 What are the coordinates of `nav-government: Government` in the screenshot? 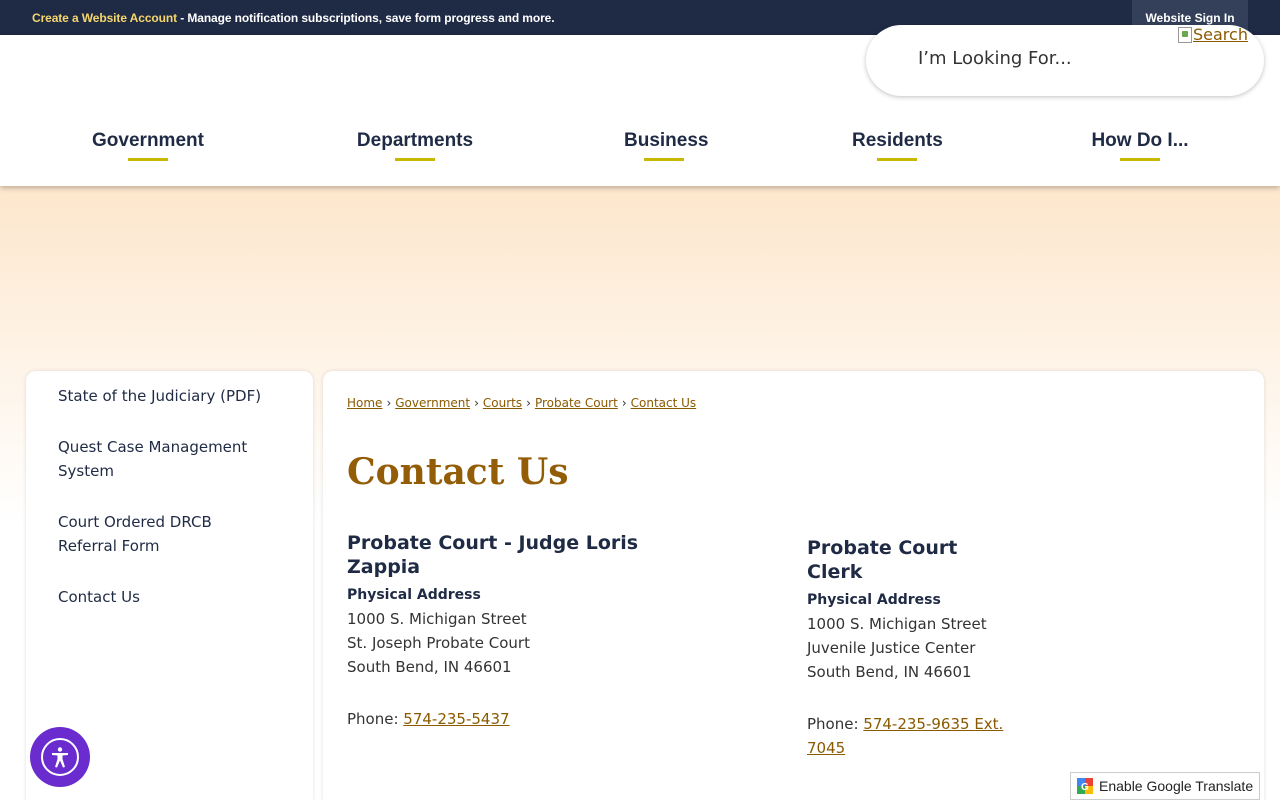 It's located at (148, 145).